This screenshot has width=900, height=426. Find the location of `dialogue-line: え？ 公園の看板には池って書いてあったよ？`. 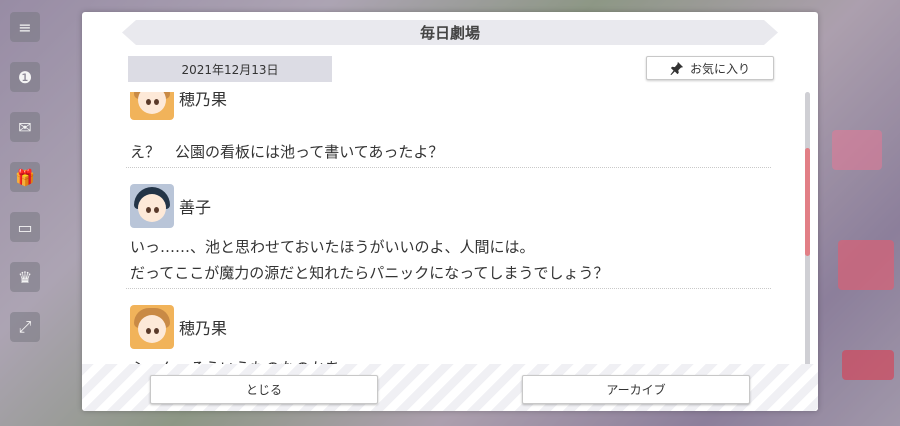

dialogue-line: え？ 公園の看板には池って書いてあったよ？ is located at coordinates (287, 152).